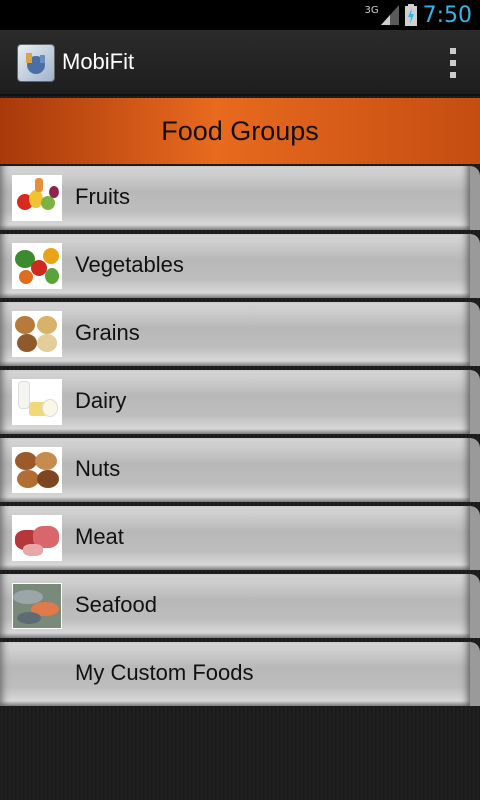 The height and width of the screenshot is (800, 480). I want to click on list-item-grains: Grains, so click(240, 334).